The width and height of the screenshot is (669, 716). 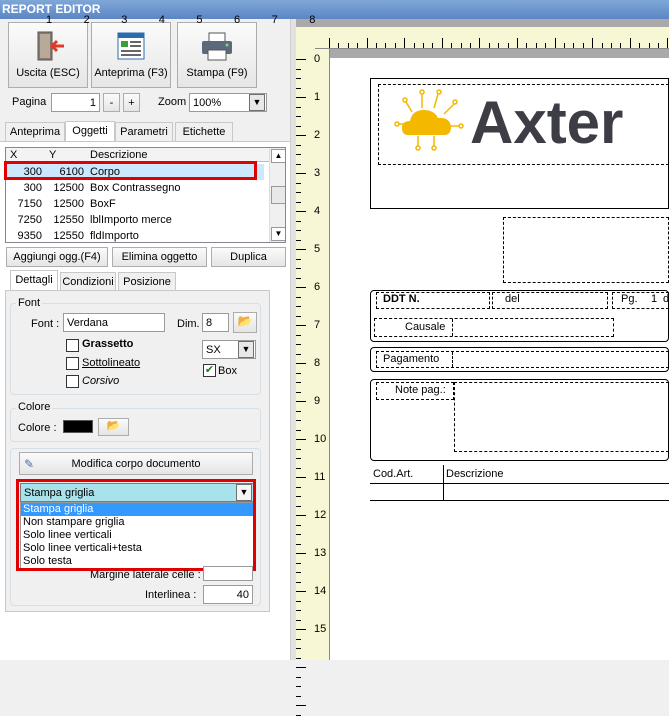 What do you see at coordinates (135, 204) in the screenshot?
I see `table-row: 7150 12500 BoxF` at bounding box center [135, 204].